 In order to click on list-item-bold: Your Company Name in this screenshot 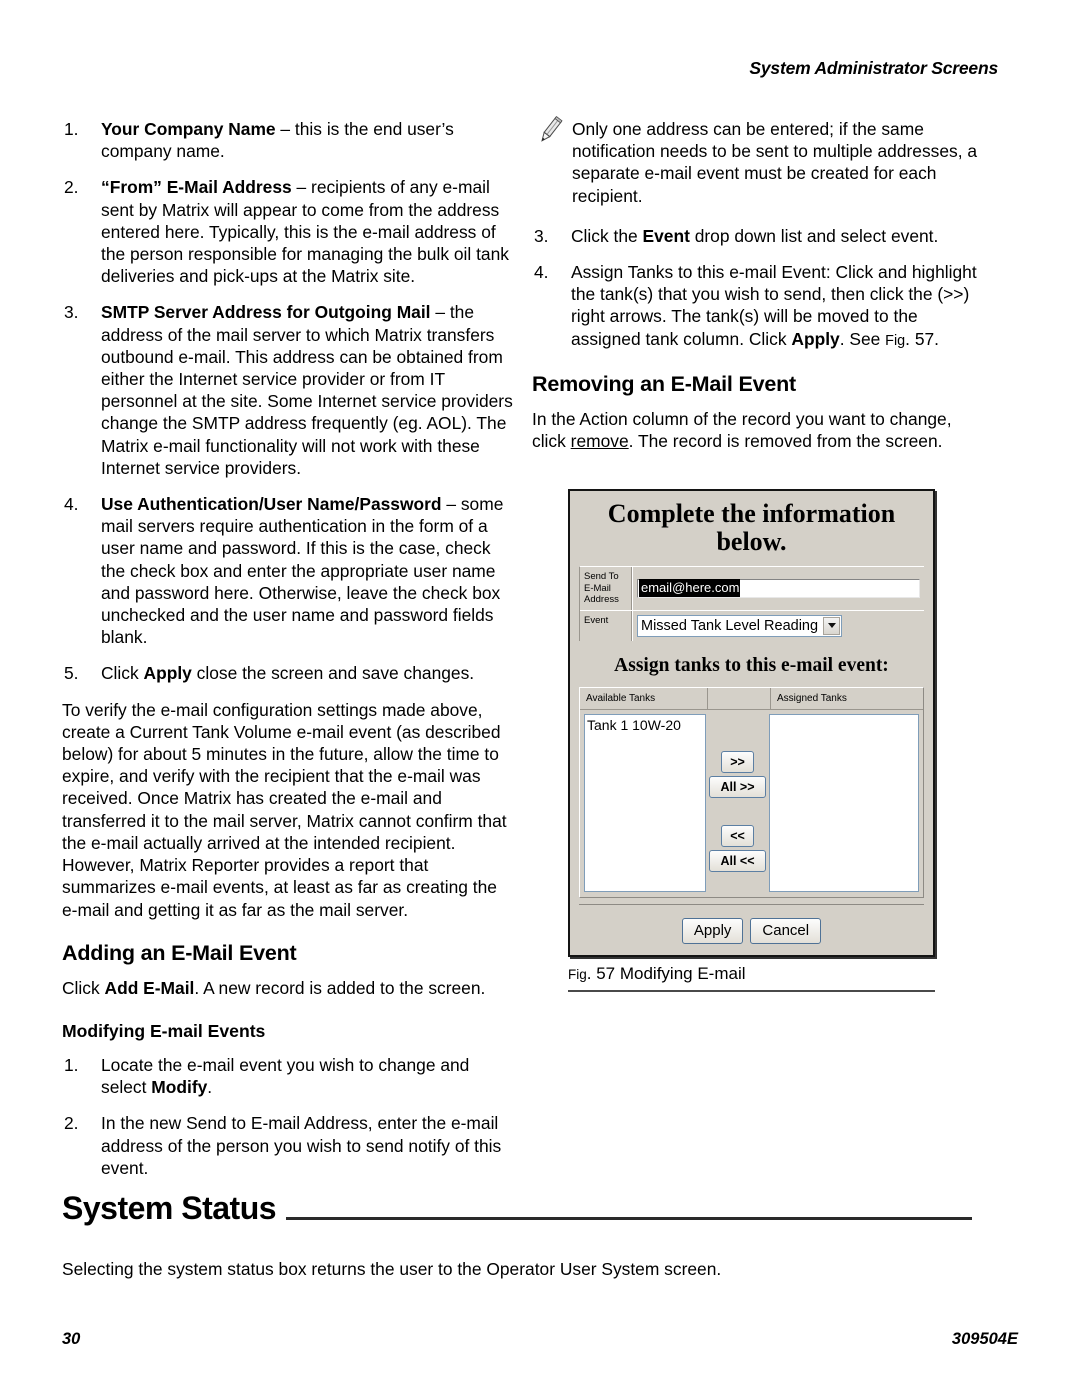, I will do `click(188, 129)`.